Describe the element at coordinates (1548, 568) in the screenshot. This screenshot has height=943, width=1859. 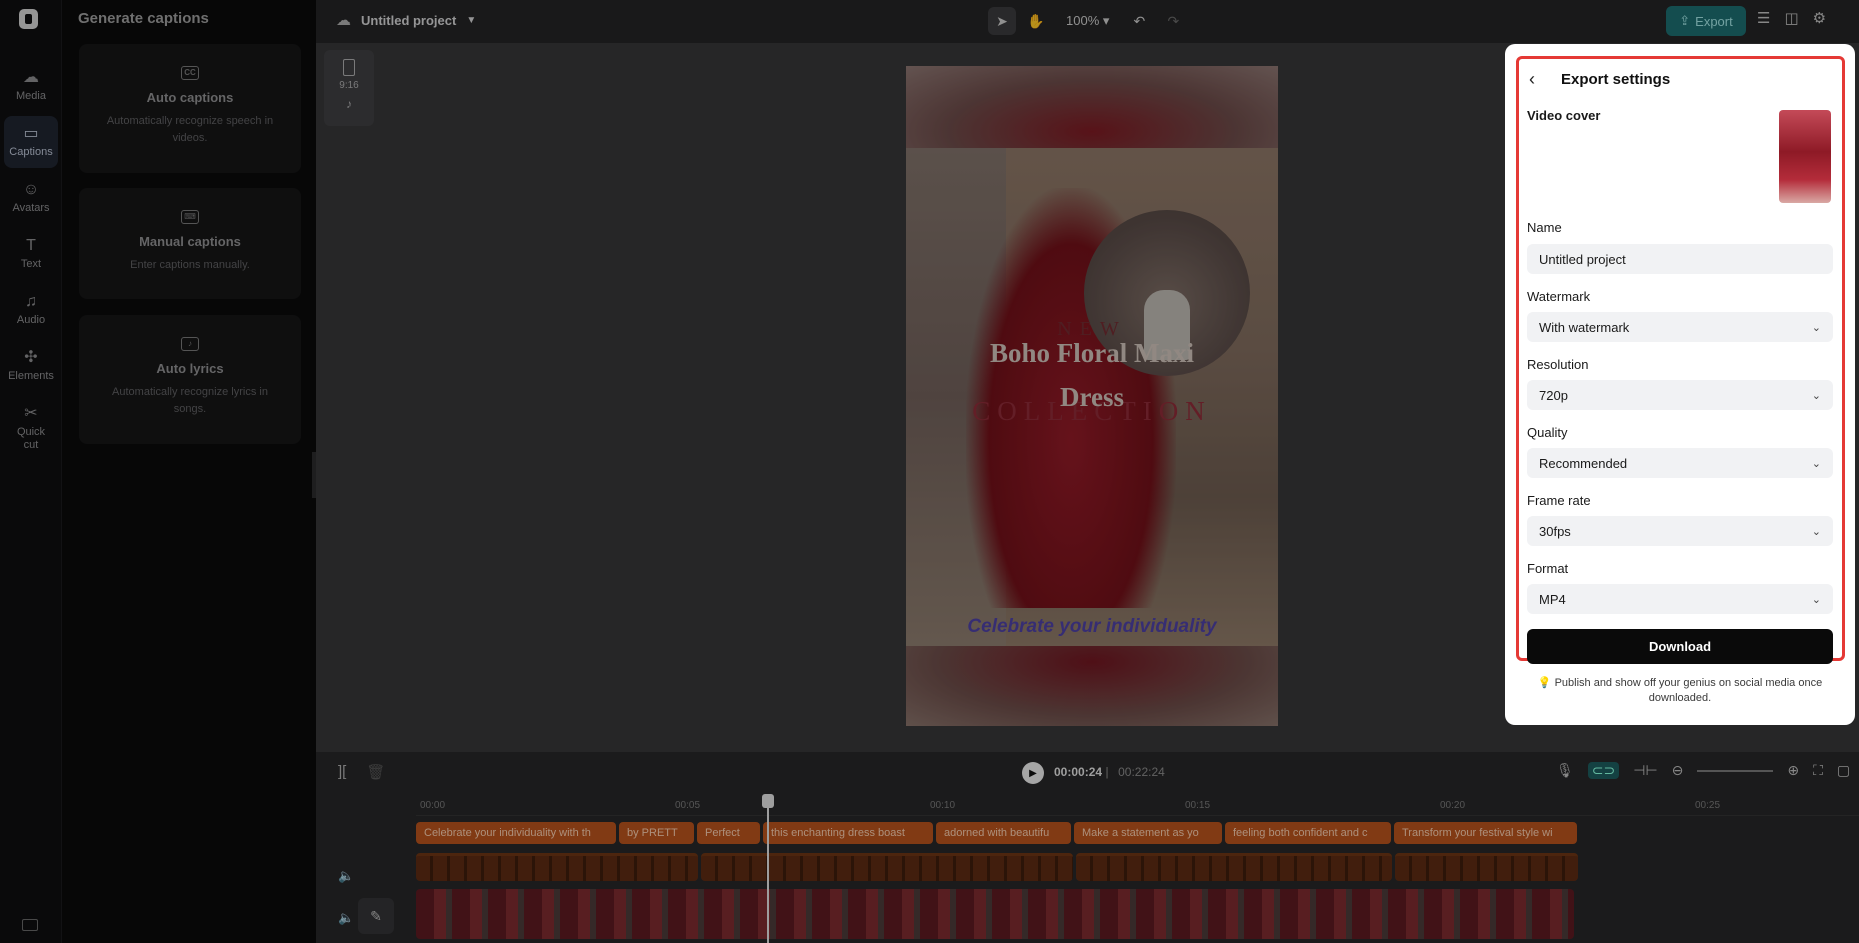
I see `format-label: Format` at that location.